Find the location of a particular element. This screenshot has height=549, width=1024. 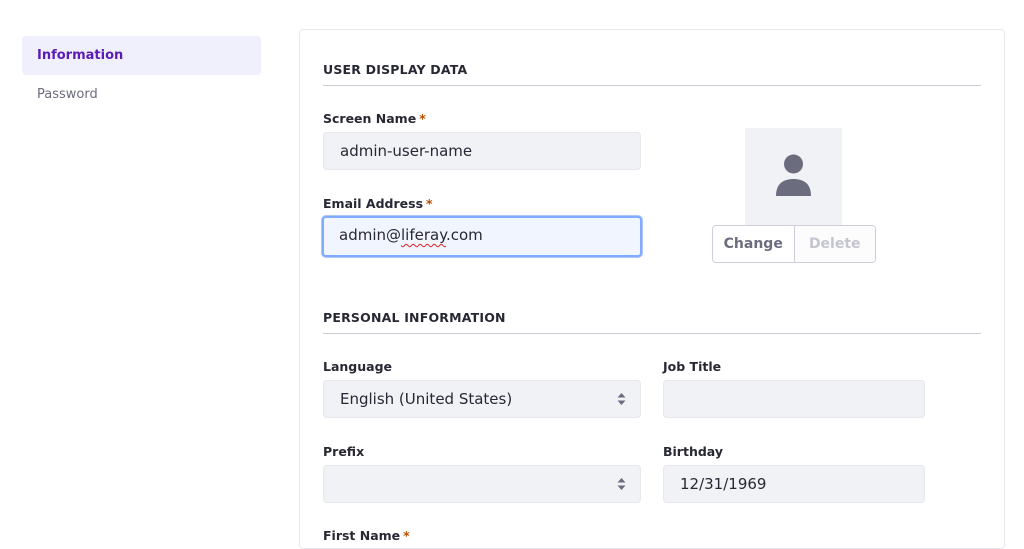

user-silhouette-icon is located at coordinates (793, 175).